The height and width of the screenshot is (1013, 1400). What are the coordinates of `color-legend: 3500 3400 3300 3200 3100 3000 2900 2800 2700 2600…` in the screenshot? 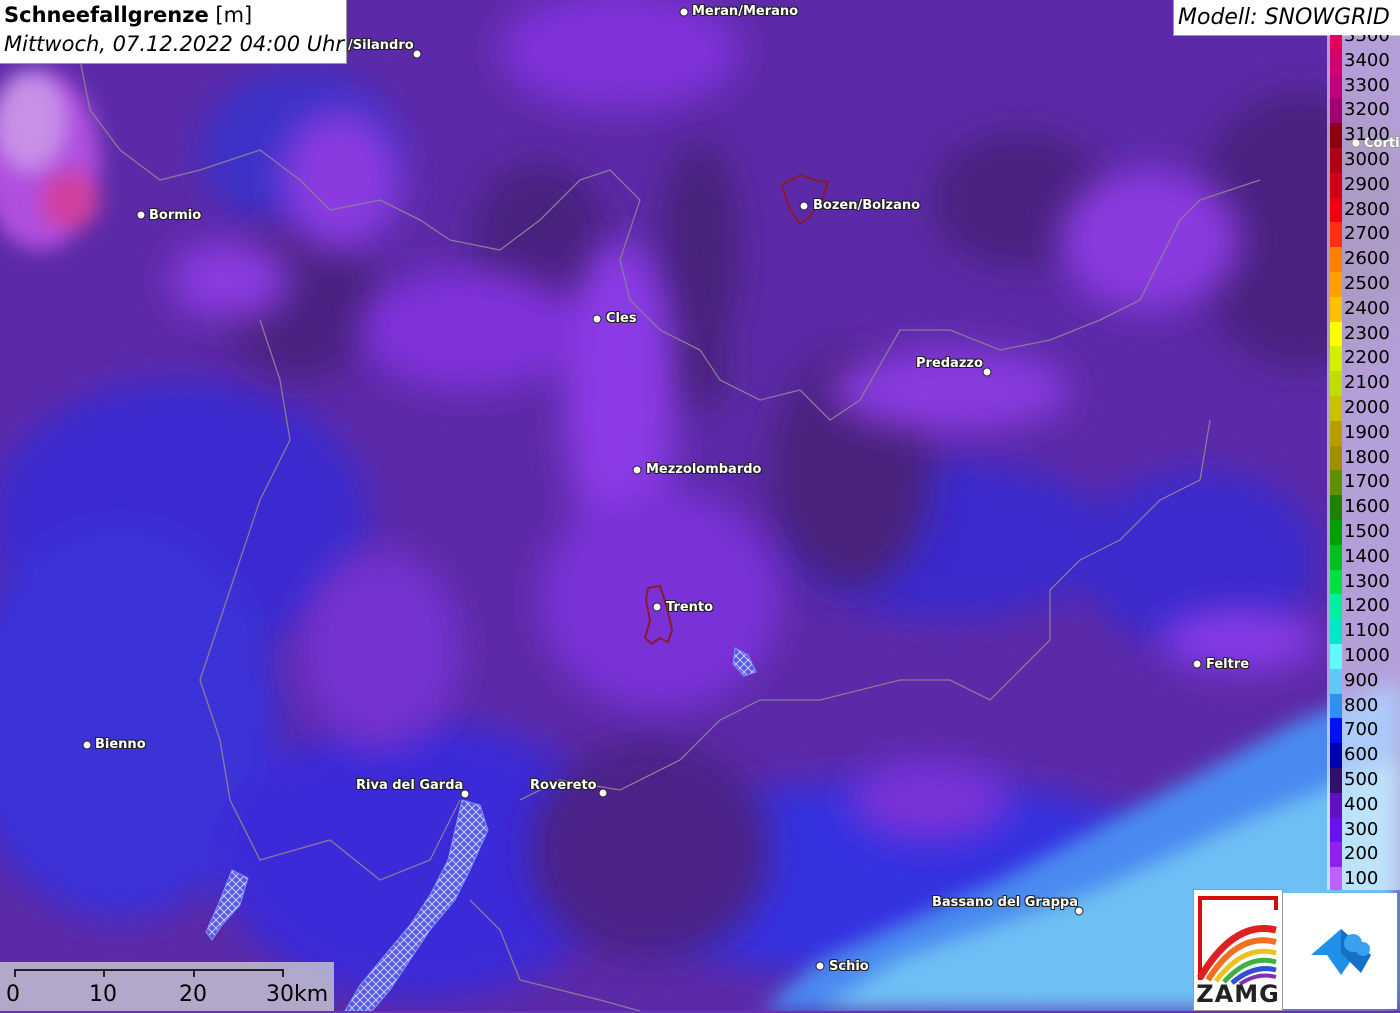 It's located at (1363, 462).